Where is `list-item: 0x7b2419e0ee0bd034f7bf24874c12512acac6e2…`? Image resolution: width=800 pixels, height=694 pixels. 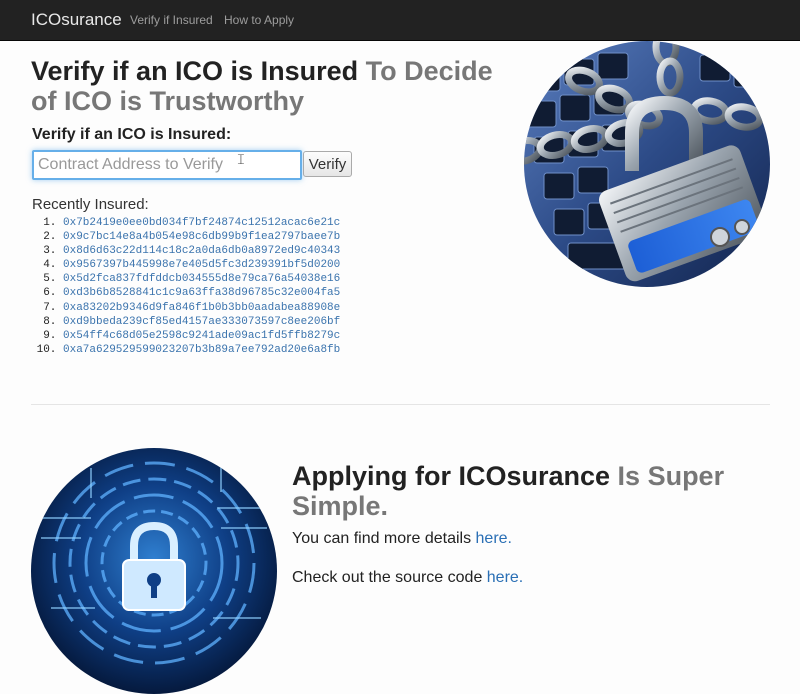
list-item: 0x7b2419e0ee0bd034f7bf24874c12512acac6e2… is located at coordinates (201, 223).